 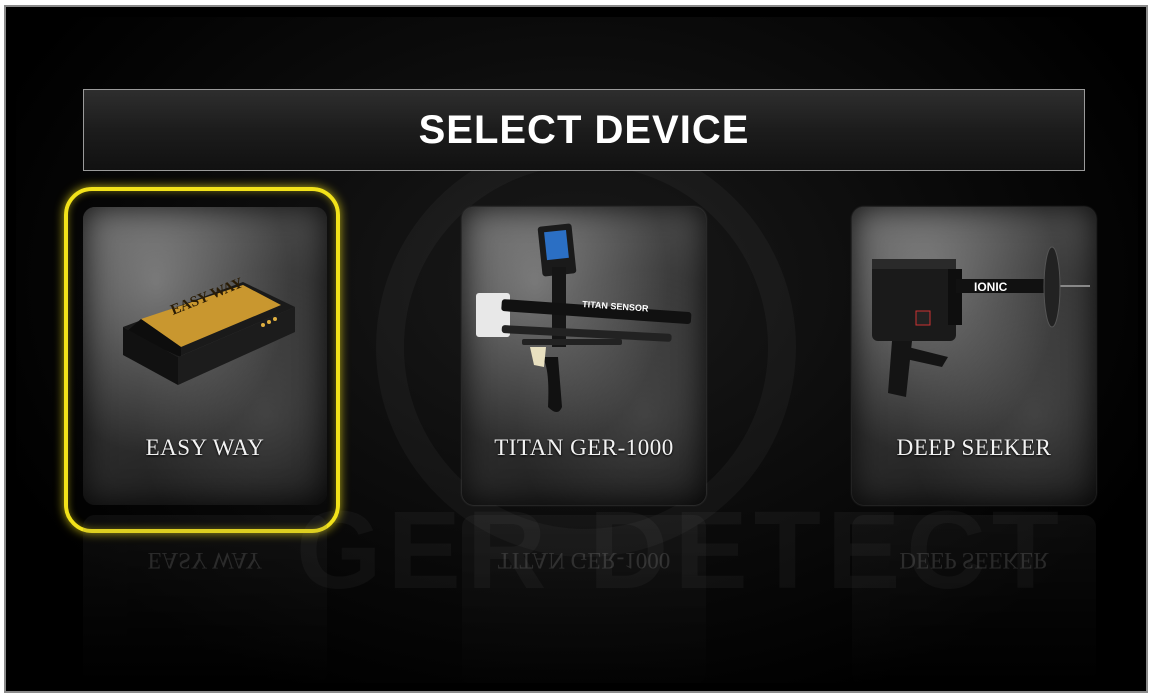 I want to click on title-bar: SELECT DEVICE, so click(x=584, y=130).